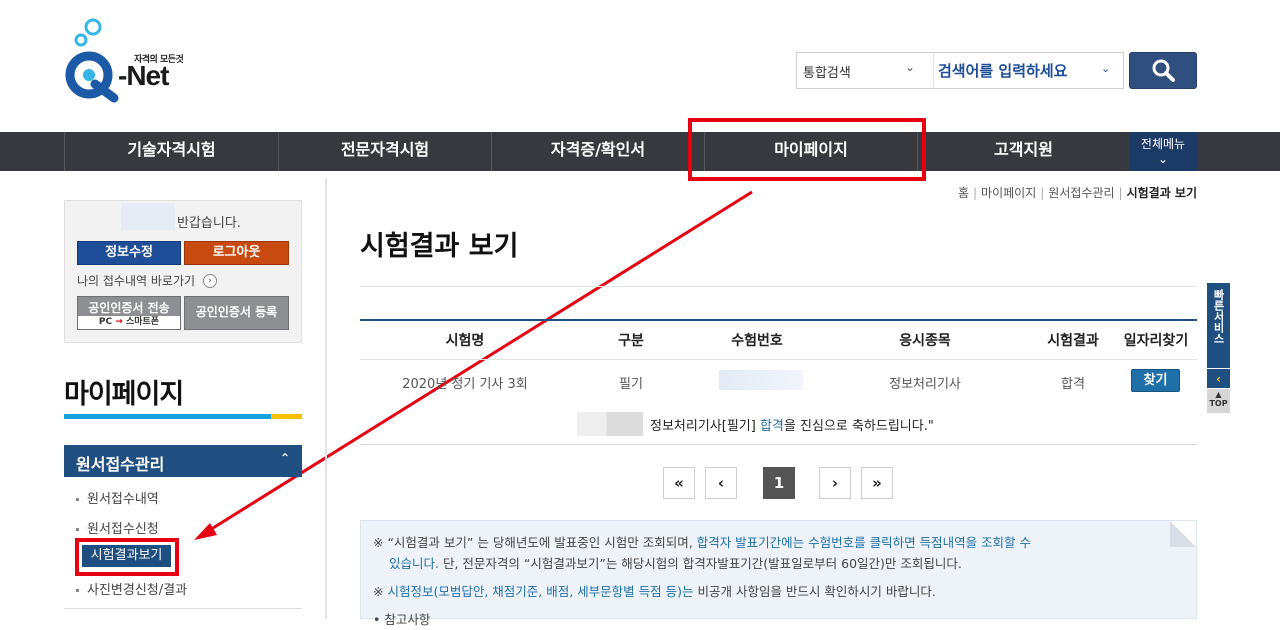 Image resolution: width=1280 pixels, height=630 pixels. What do you see at coordinates (236, 313) in the screenshot?
I see `cert-register-button: 공인인증서 등록` at bounding box center [236, 313].